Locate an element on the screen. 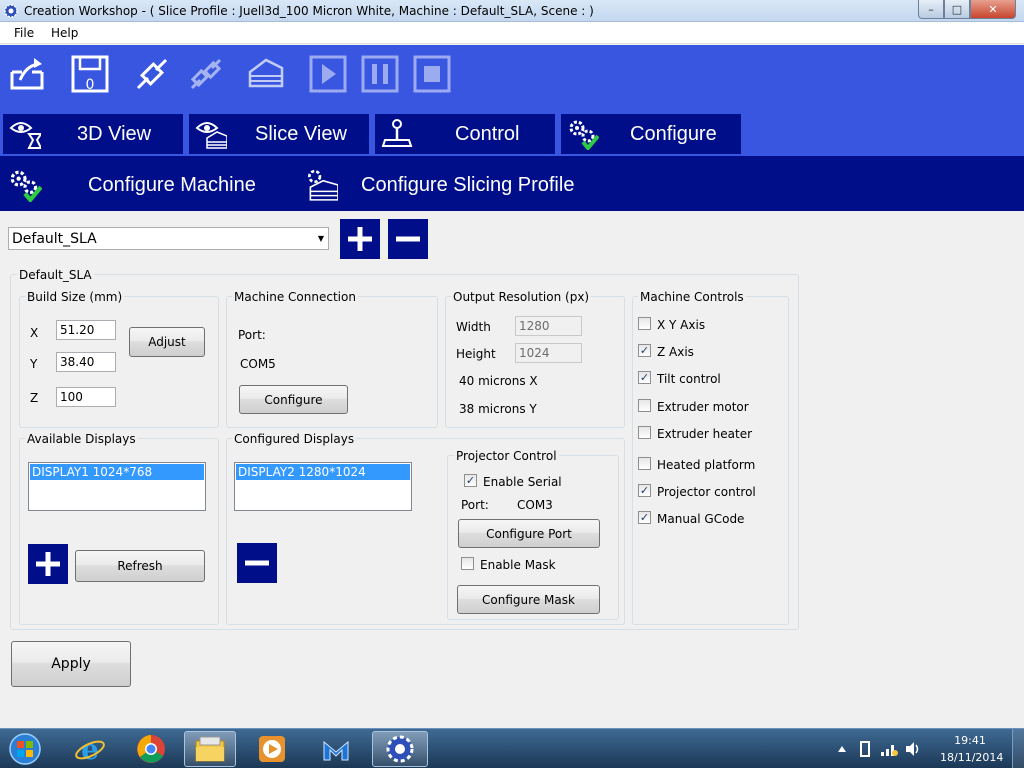 The height and width of the screenshot is (768, 1024). menu-help: Help is located at coordinates (64, 33).